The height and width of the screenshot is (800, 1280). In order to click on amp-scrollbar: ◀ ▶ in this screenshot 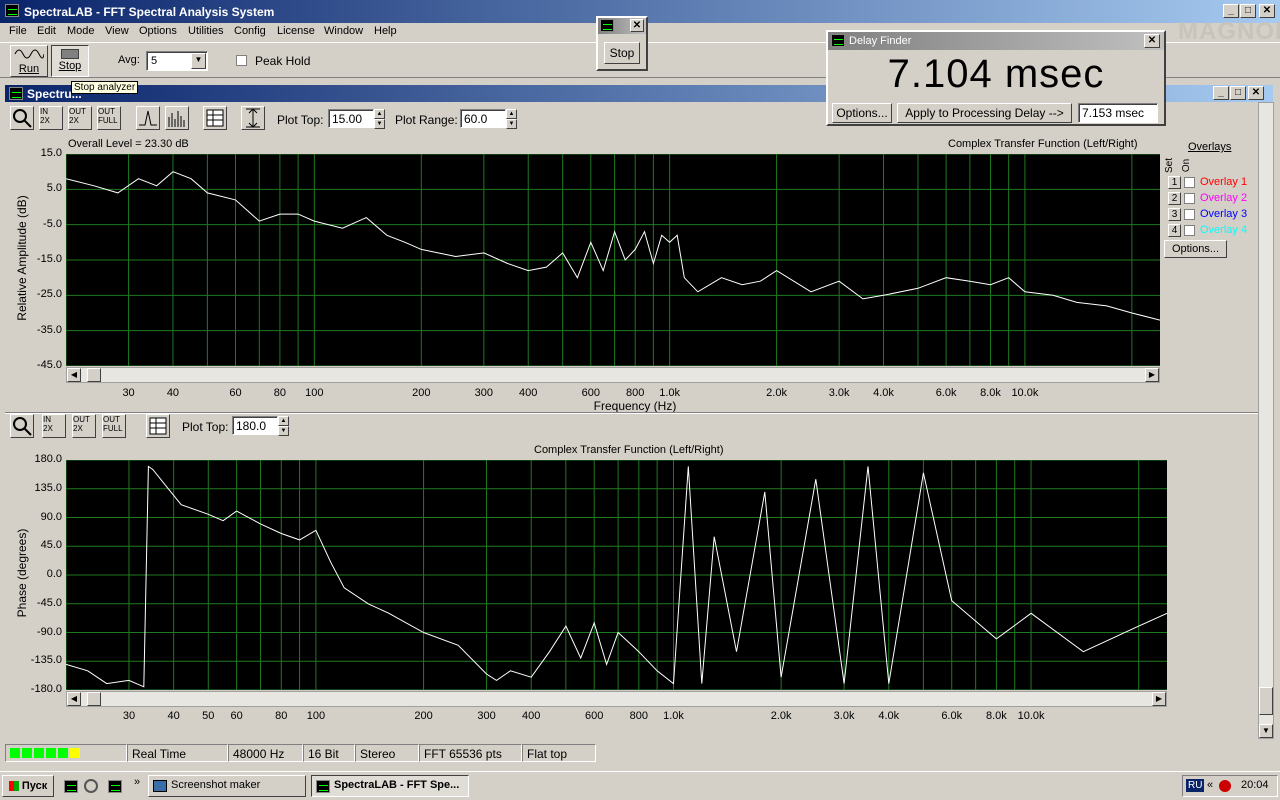, I will do `click(613, 375)`.